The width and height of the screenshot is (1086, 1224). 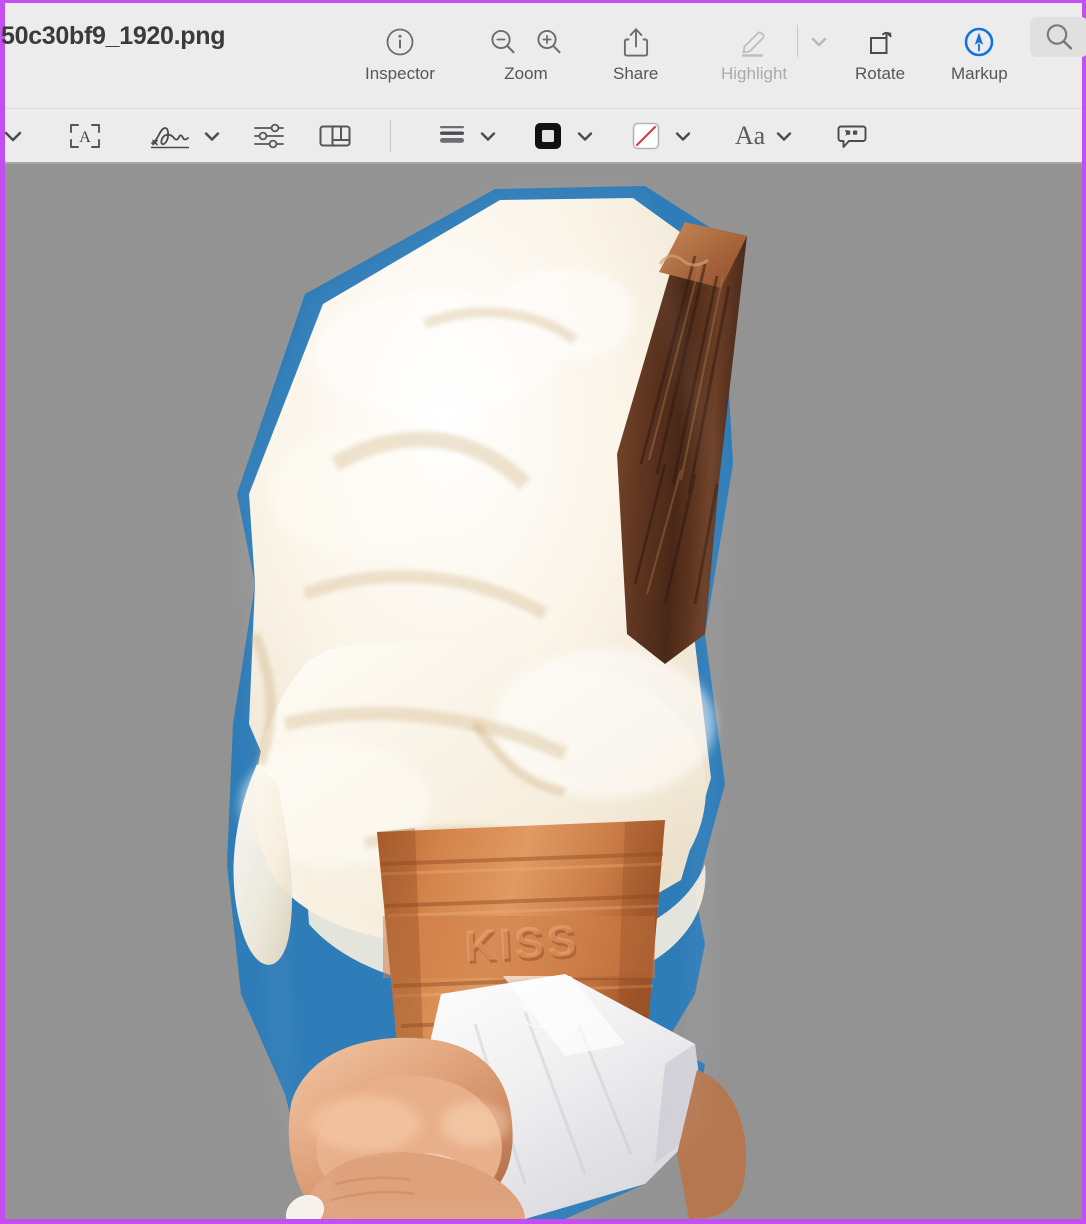 I want to click on zoom-icons-wrapper, so click(x=526, y=42).